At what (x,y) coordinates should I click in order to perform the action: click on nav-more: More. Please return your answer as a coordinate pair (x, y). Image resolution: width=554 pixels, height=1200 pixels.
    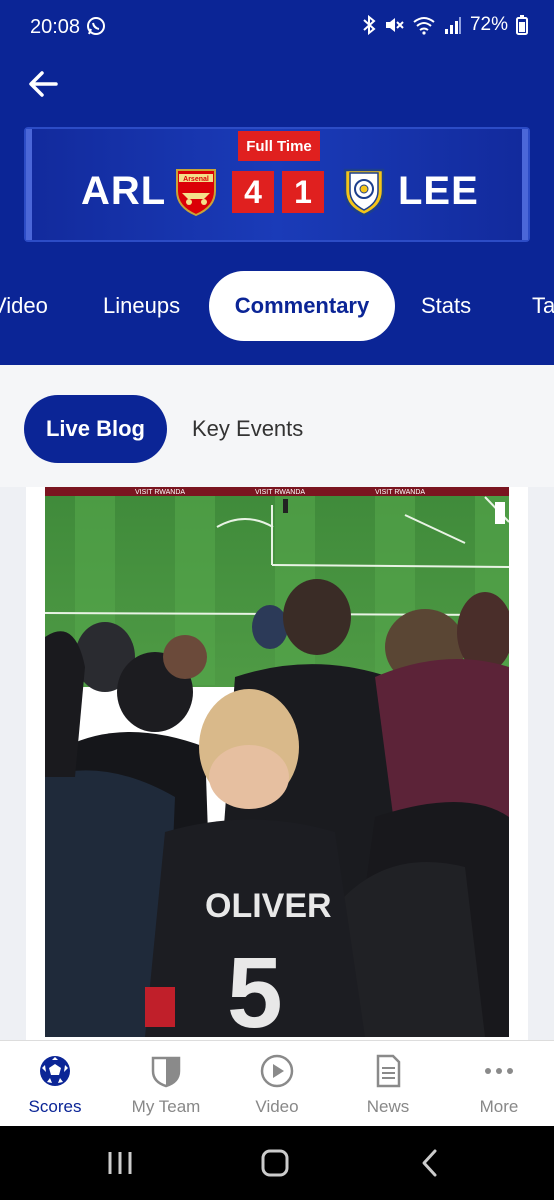
    Looking at the image, I should click on (499, 1083).